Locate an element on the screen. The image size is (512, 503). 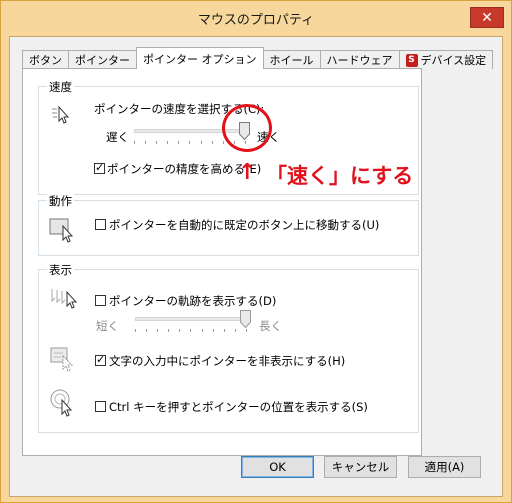
trails-slider-track is located at coordinates (191, 319).